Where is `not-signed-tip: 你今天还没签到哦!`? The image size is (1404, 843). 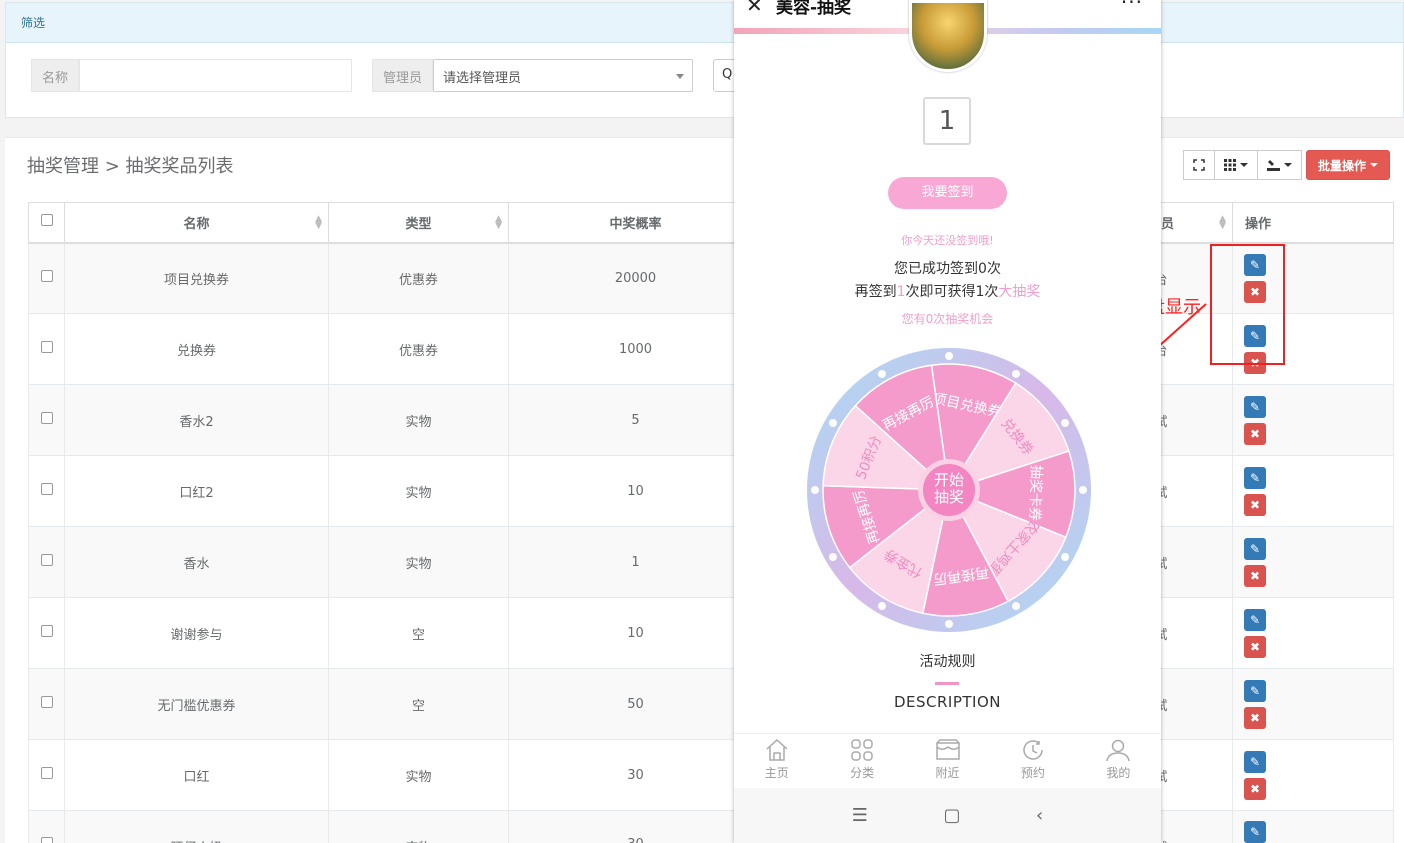
not-signed-tip: 你今天还没签到哦! is located at coordinates (947, 240).